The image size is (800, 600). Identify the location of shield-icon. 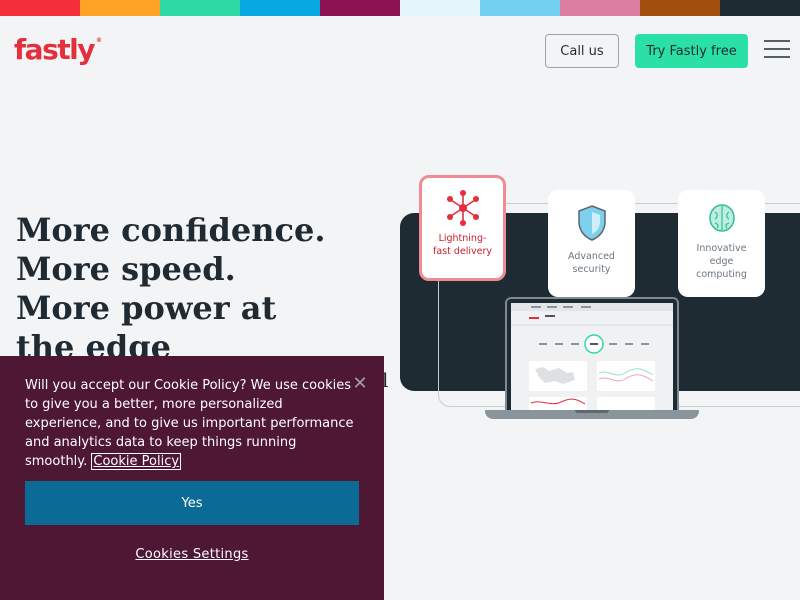
(591, 223).